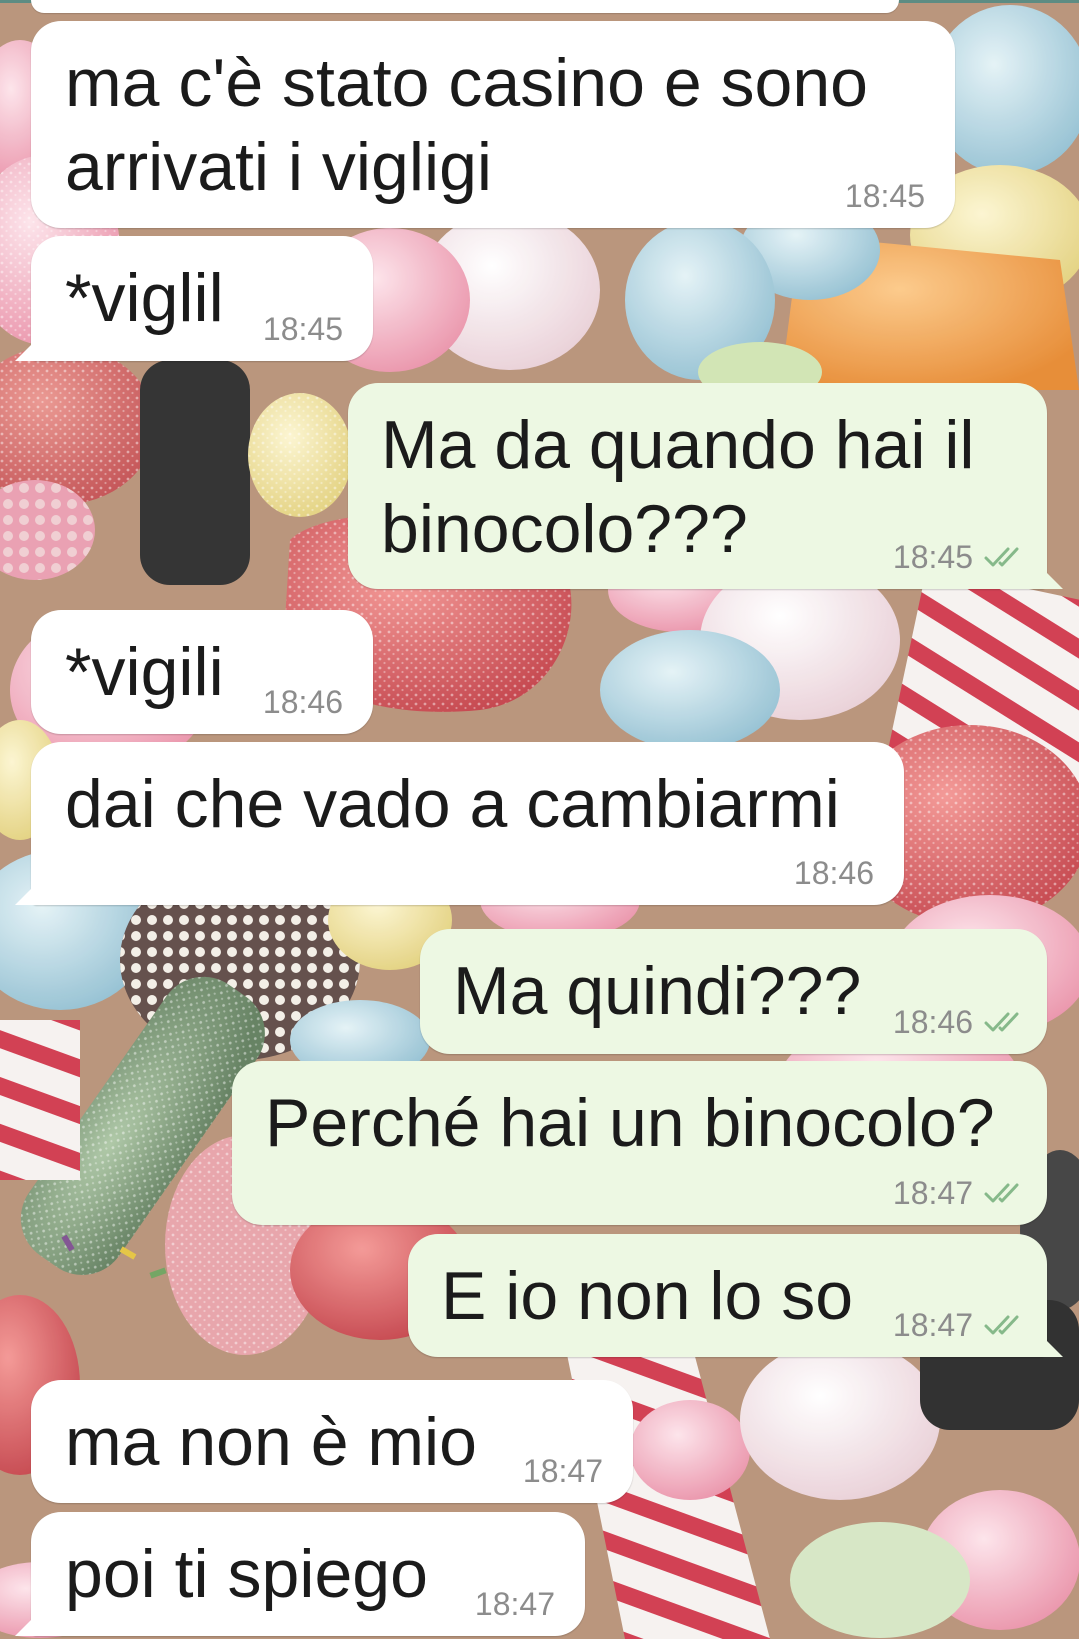 This screenshot has width=1079, height=1639. Describe the element at coordinates (697, 486) in the screenshot. I see `message-bubble-outgoing: Ma da quando hai il binocolo??? 18:45` at that location.